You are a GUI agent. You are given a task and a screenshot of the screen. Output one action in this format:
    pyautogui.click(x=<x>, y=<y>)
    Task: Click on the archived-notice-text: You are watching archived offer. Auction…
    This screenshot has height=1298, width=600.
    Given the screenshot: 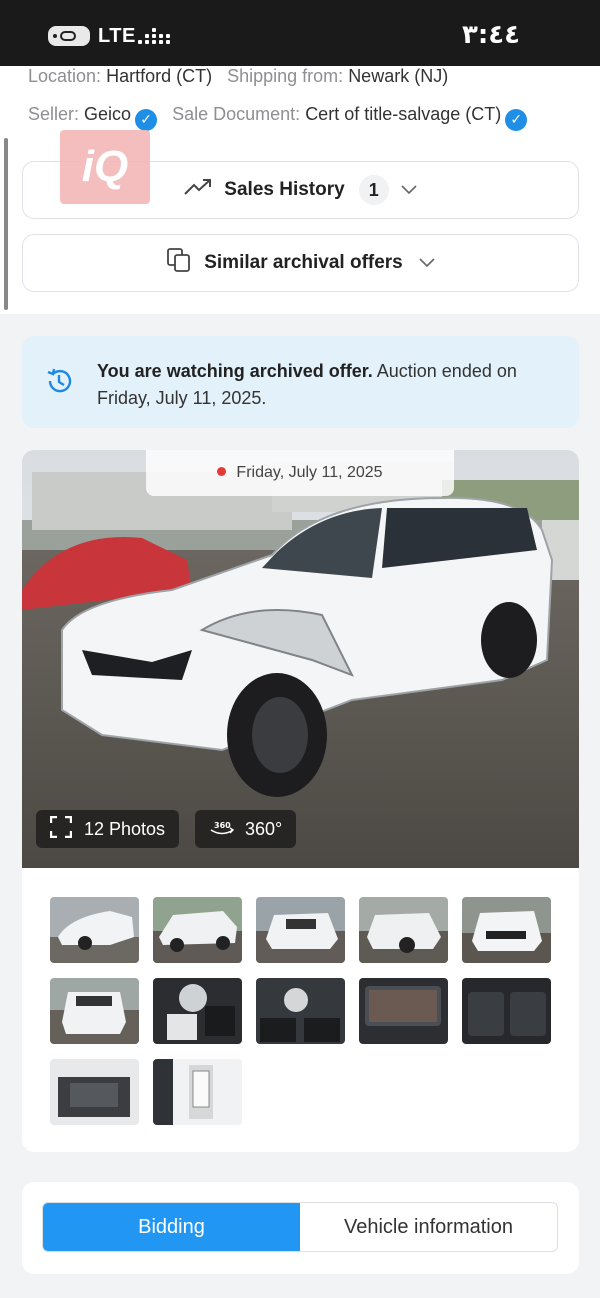 What is the action you would take?
    pyautogui.click(x=322, y=385)
    